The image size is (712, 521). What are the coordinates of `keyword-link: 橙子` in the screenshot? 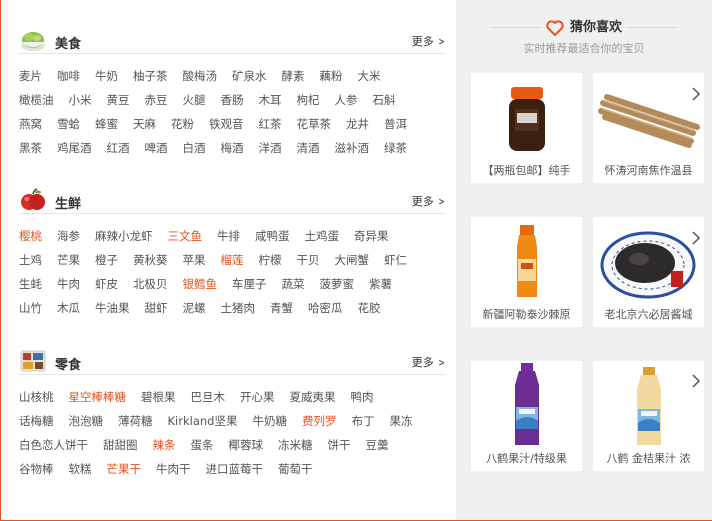 It's located at (106, 260).